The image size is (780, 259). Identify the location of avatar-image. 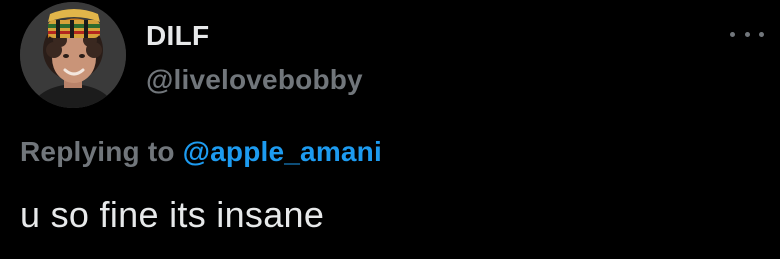
(73, 55).